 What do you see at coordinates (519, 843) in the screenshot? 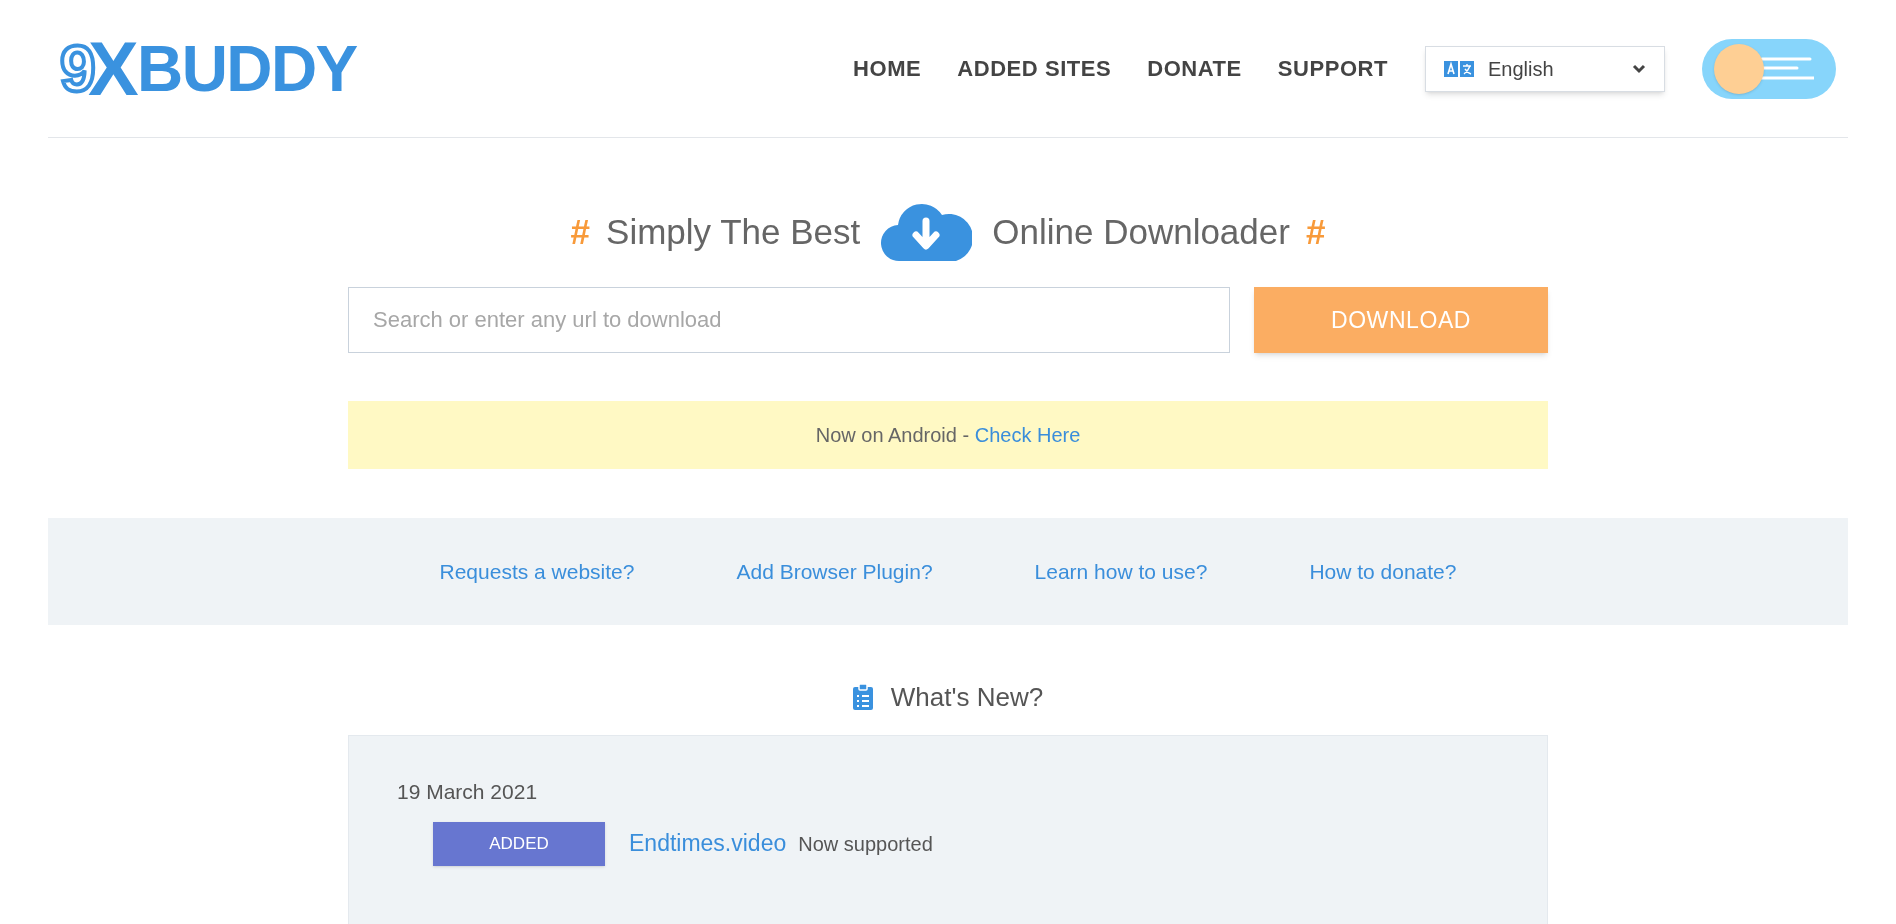
I see `status-badge: ADDED` at bounding box center [519, 843].